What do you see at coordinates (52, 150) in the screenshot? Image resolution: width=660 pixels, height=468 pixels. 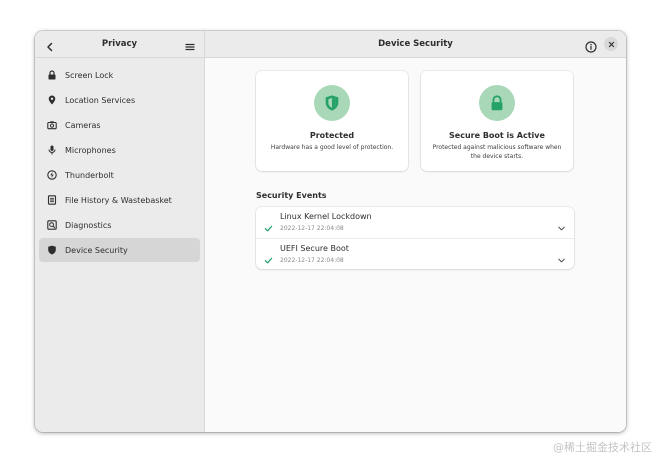 I see `microphone-icon` at bounding box center [52, 150].